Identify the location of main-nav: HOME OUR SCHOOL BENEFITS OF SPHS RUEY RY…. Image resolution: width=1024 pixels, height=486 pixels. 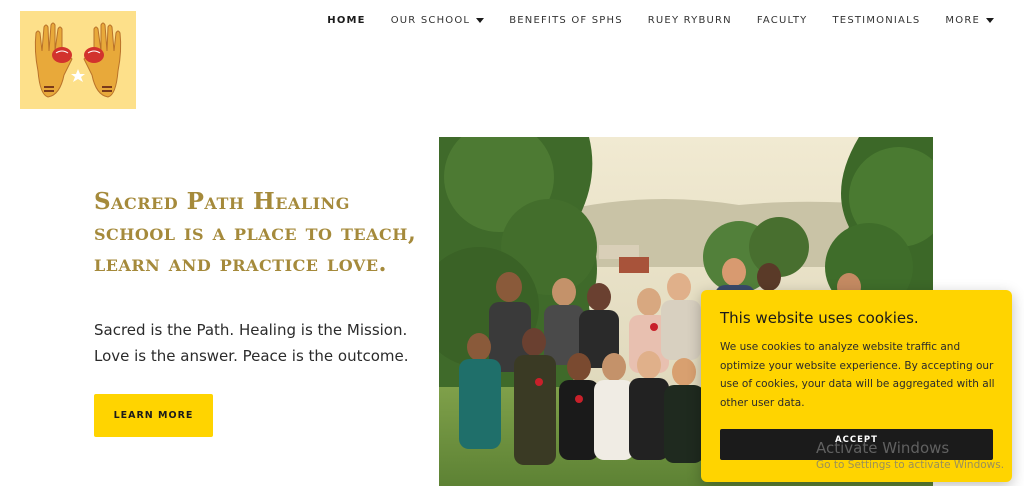
(660, 20).